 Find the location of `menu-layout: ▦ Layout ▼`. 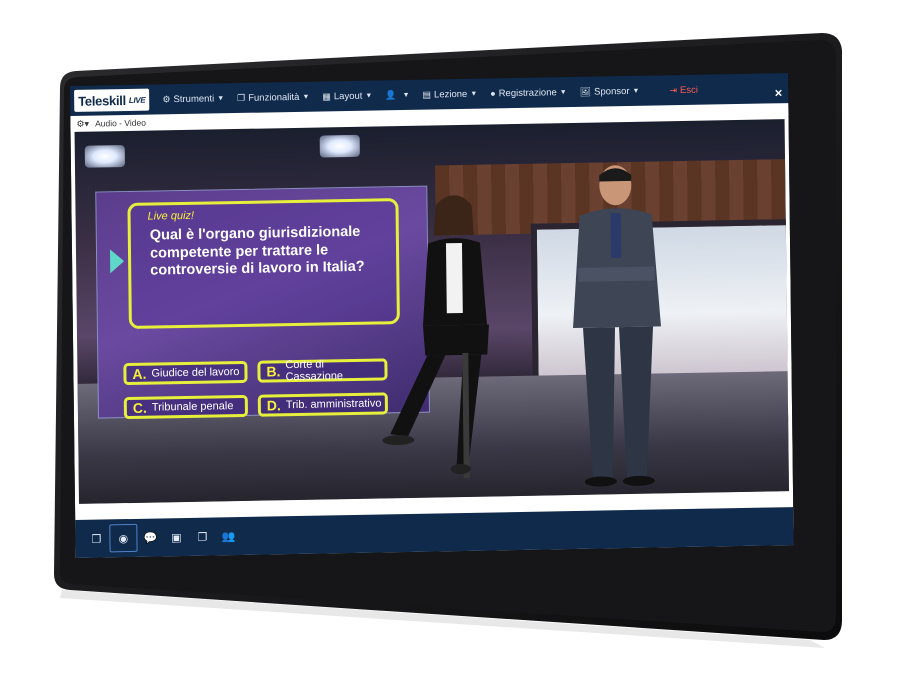

menu-layout: ▦ Layout ▼ is located at coordinates (347, 96).